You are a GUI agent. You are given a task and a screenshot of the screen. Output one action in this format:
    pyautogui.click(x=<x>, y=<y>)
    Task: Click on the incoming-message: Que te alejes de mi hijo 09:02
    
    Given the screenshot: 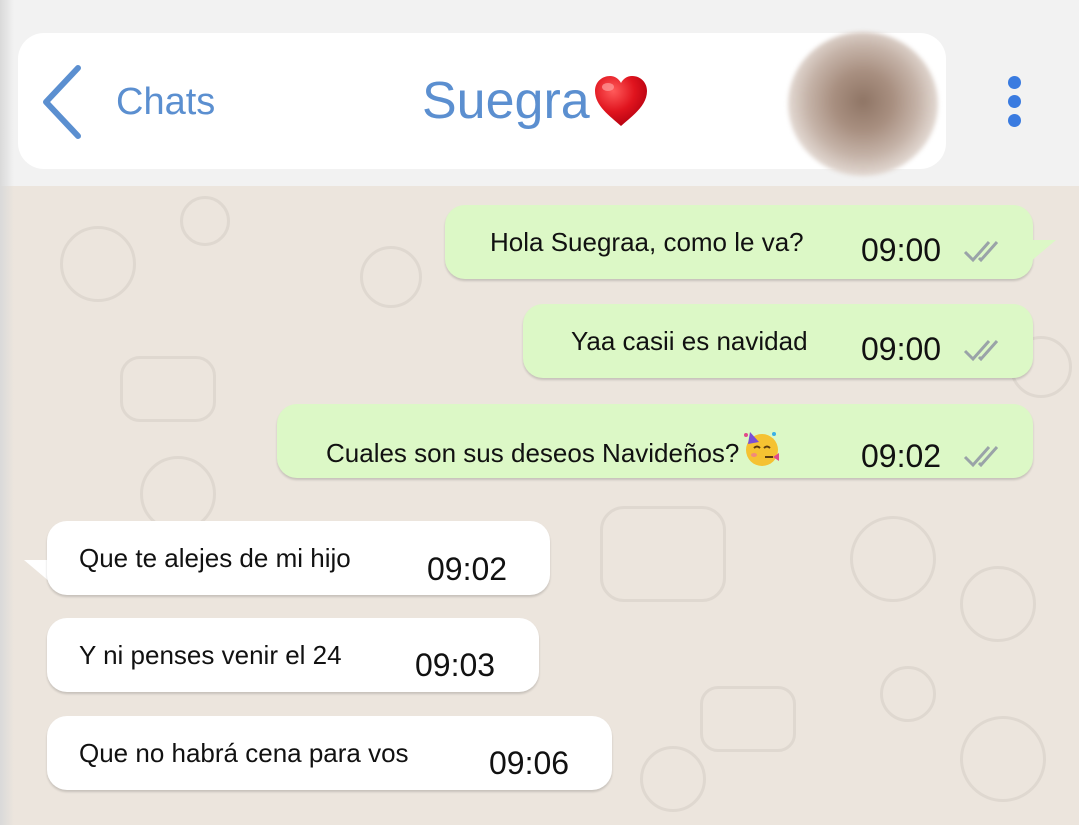 What is the action you would take?
    pyautogui.click(x=298, y=558)
    